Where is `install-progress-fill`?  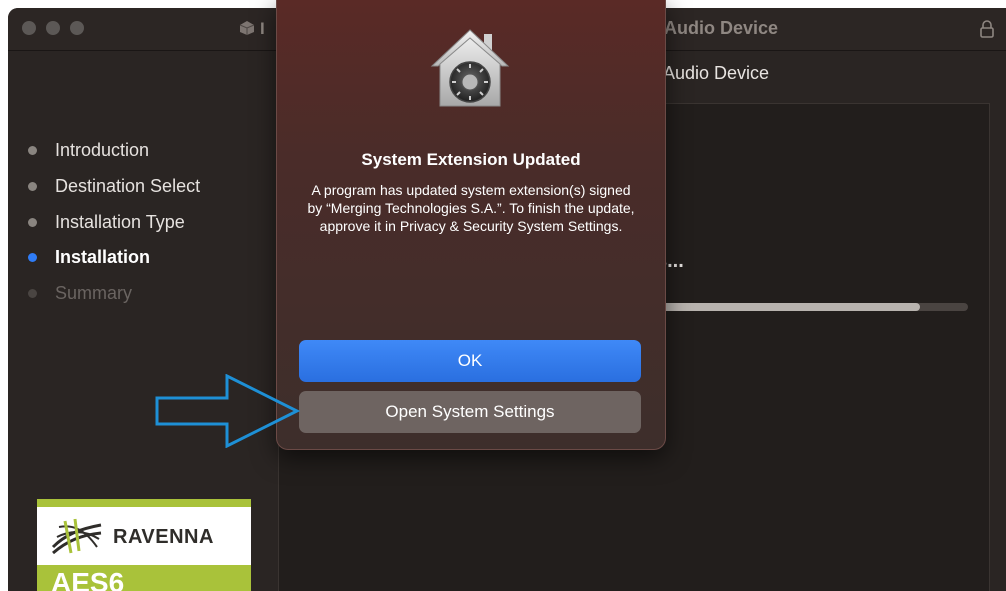
install-progress-fill is located at coordinates (785, 307).